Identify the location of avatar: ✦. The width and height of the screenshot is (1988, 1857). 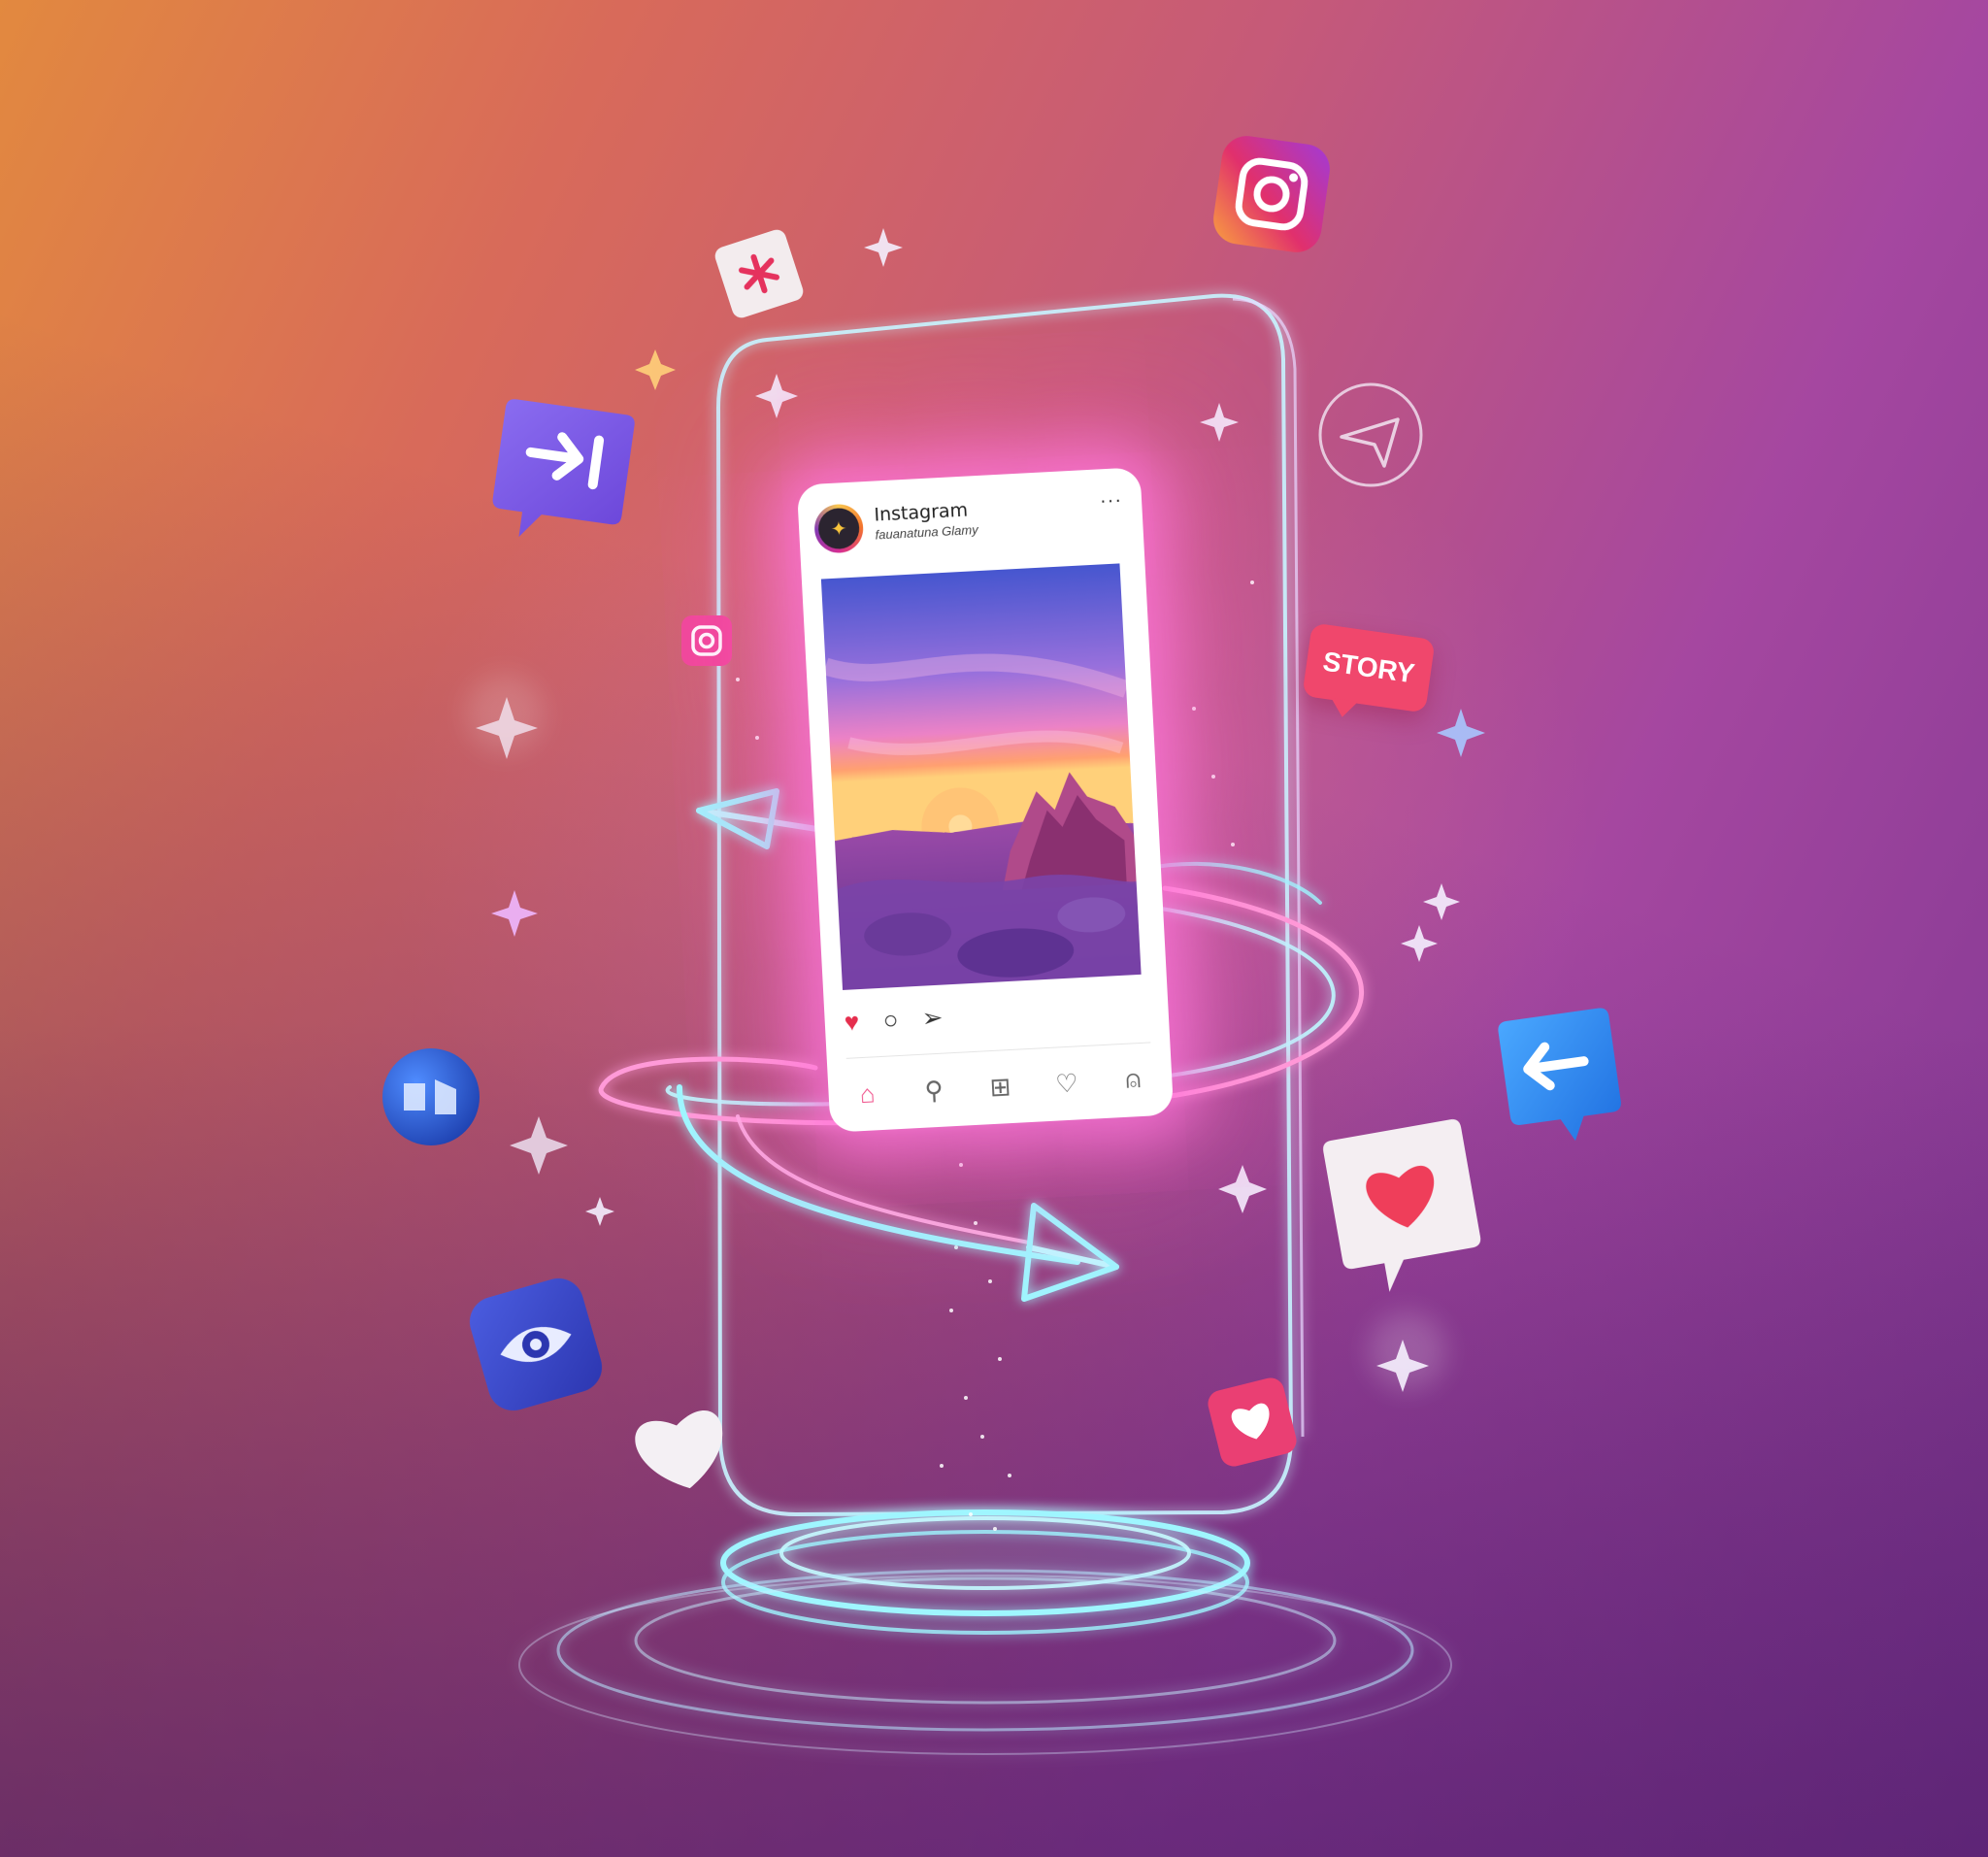
(839, 528).